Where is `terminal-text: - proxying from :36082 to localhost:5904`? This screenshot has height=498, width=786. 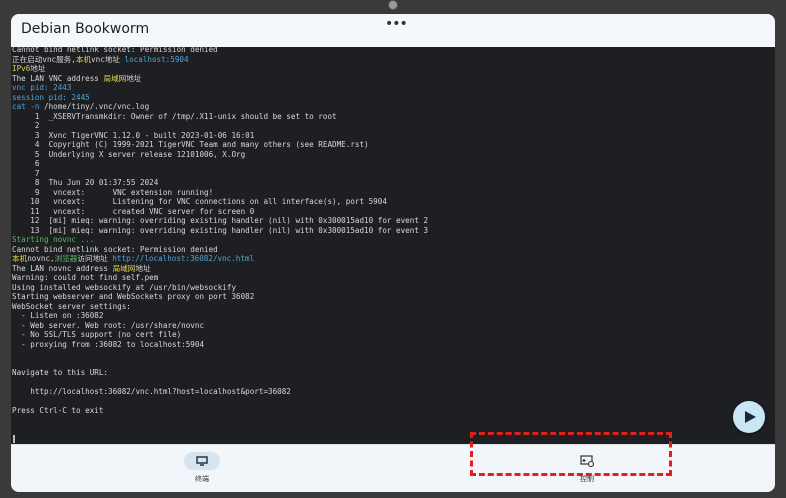 terminal-text: - proxying from :36082 to localhost:5904 is located at coordinates (108, 344).